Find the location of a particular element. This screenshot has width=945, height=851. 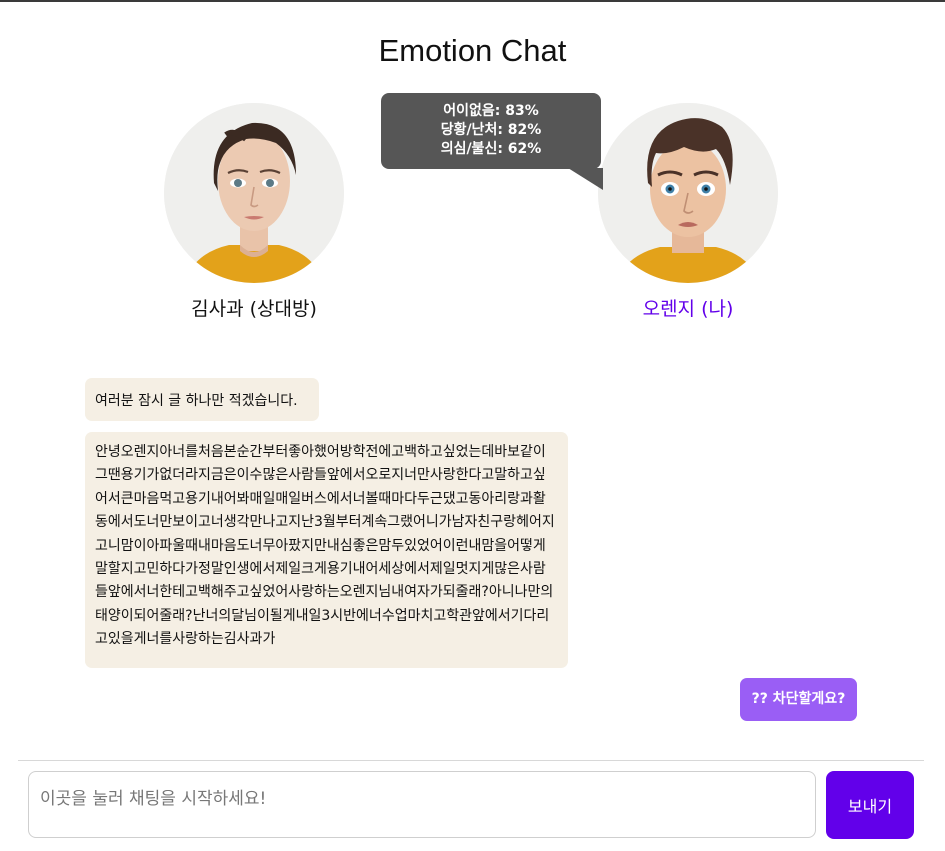

participant-name-other: 김사과 (상대방) is located at coordinates (254, 309).